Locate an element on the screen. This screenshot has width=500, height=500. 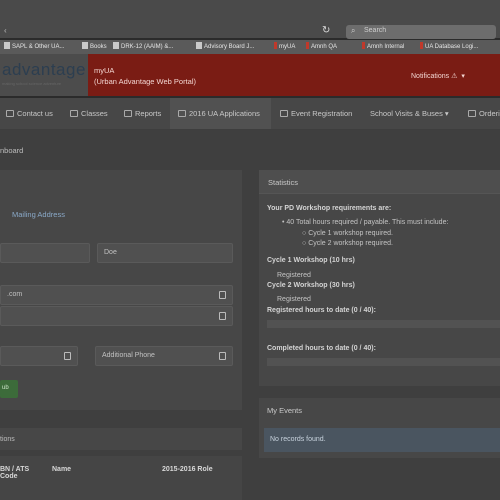
ordering-icon is located at coordinates (472, 113).